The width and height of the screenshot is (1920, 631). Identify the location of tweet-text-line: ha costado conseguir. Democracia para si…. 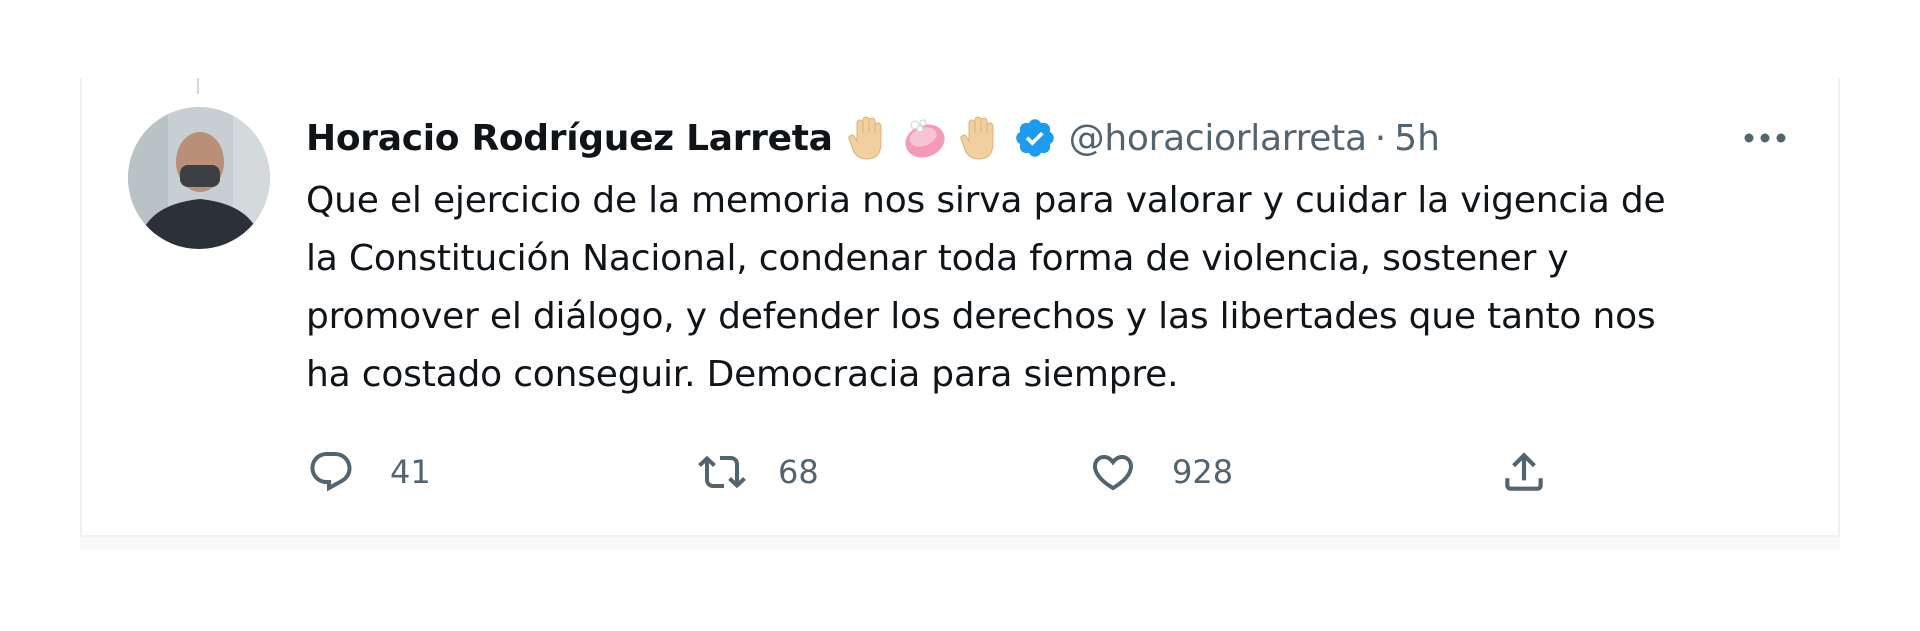
(742, 374).